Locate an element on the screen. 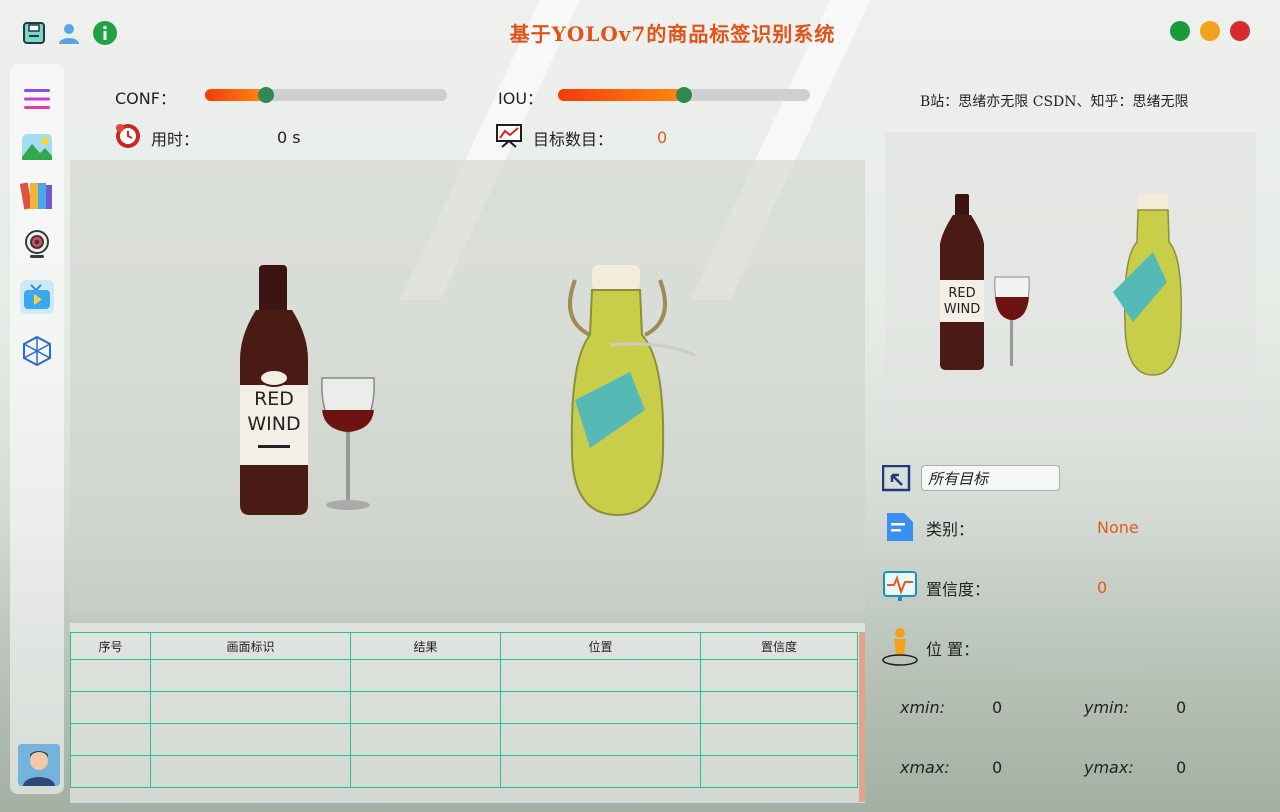 The image size is (1280, 812). video-icon is located at coordinates (37, 297).